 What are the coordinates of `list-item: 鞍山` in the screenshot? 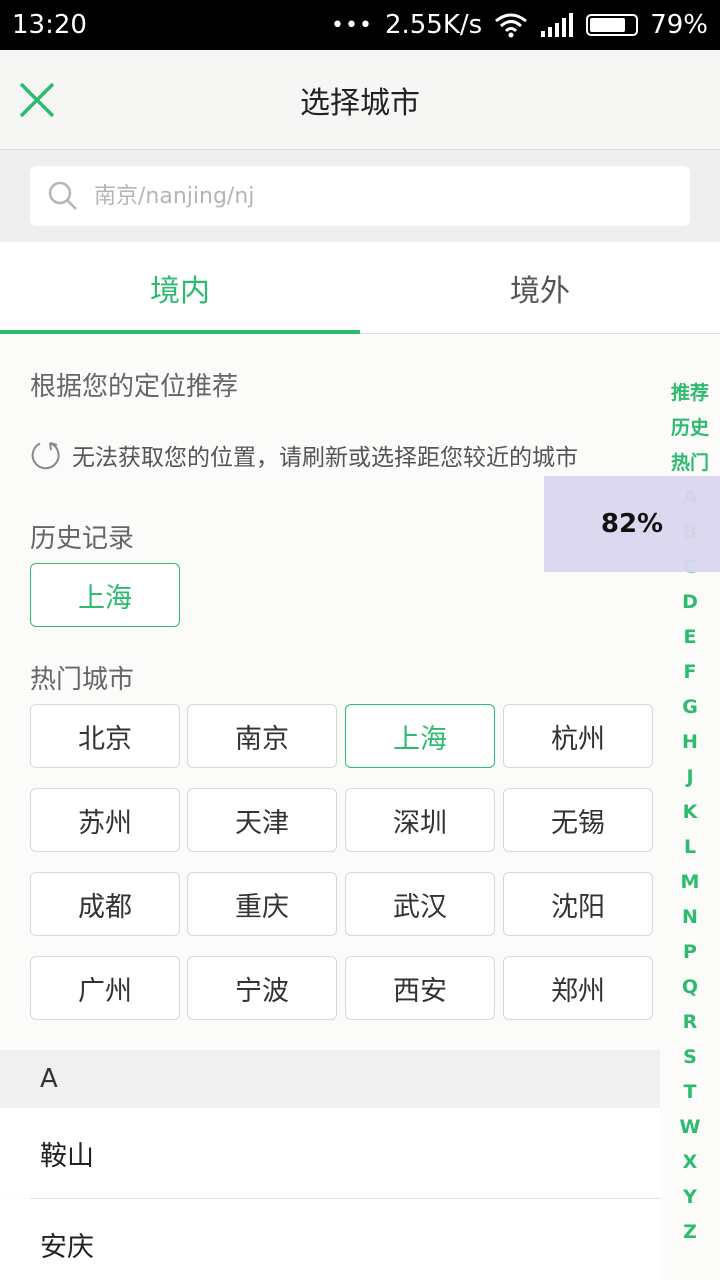 It's located at (330, 1153).